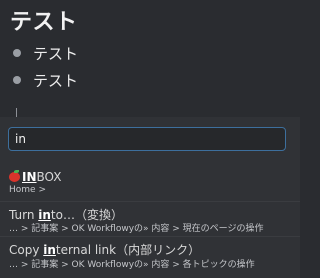  Describe the element at coordinates (150, 183) in the screenshot. I see `search-result-inbox: INBOX Home >` at that location.